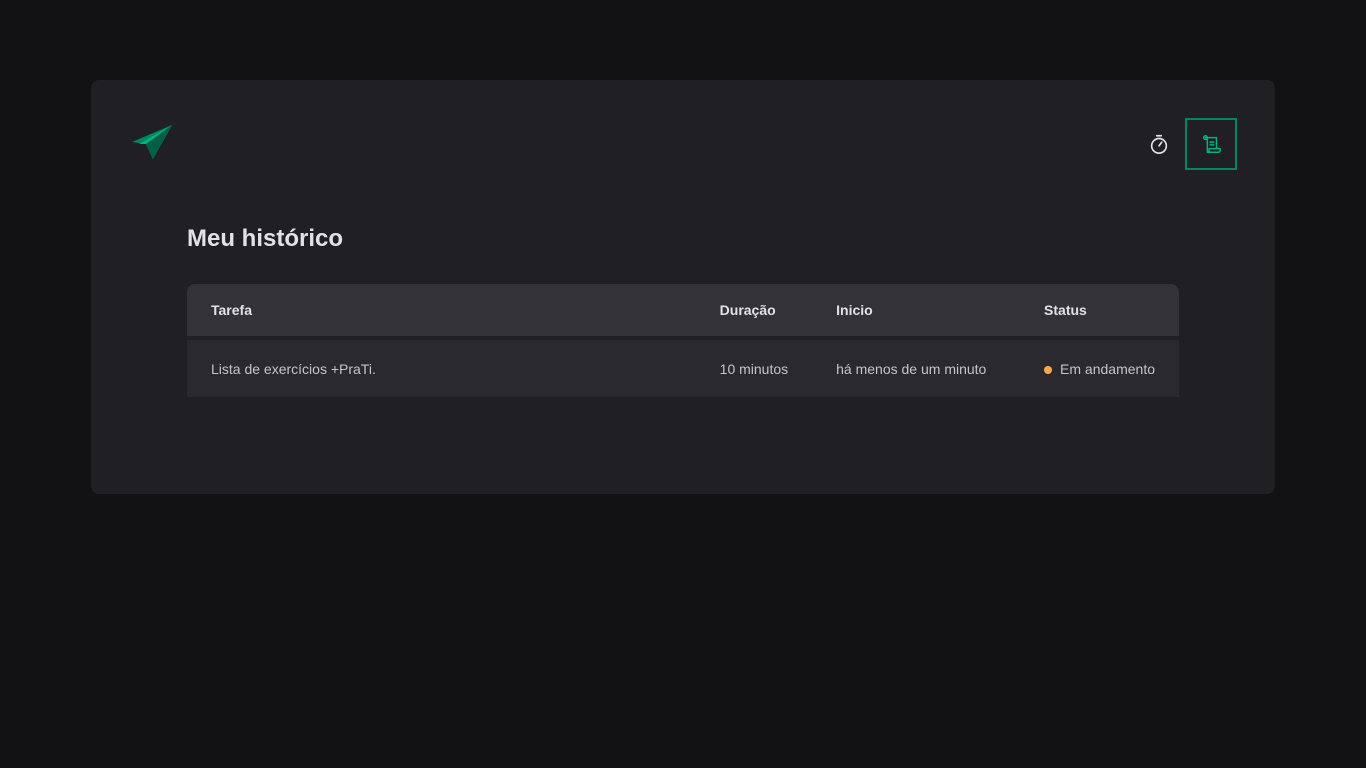  I want to click on page-title: Meu histórico, so click(265, 238).